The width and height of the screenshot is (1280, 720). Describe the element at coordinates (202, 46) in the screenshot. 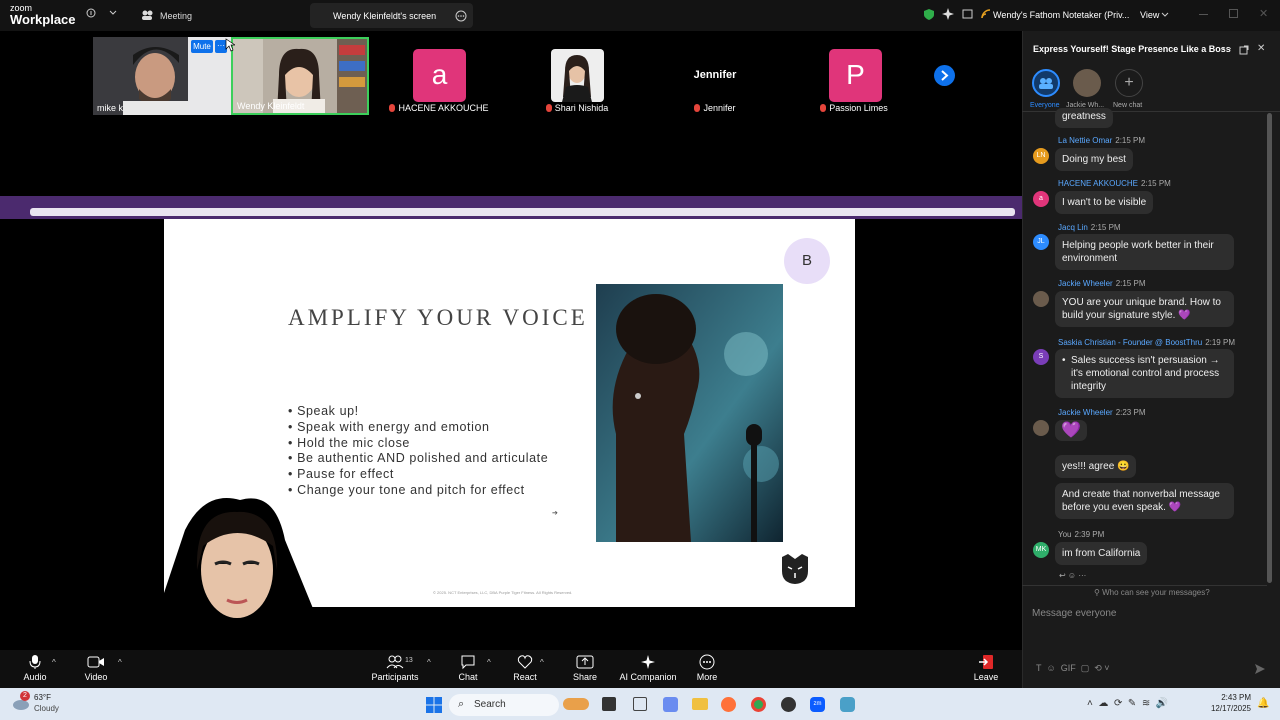

I see `mute-button: Mute` at that location.